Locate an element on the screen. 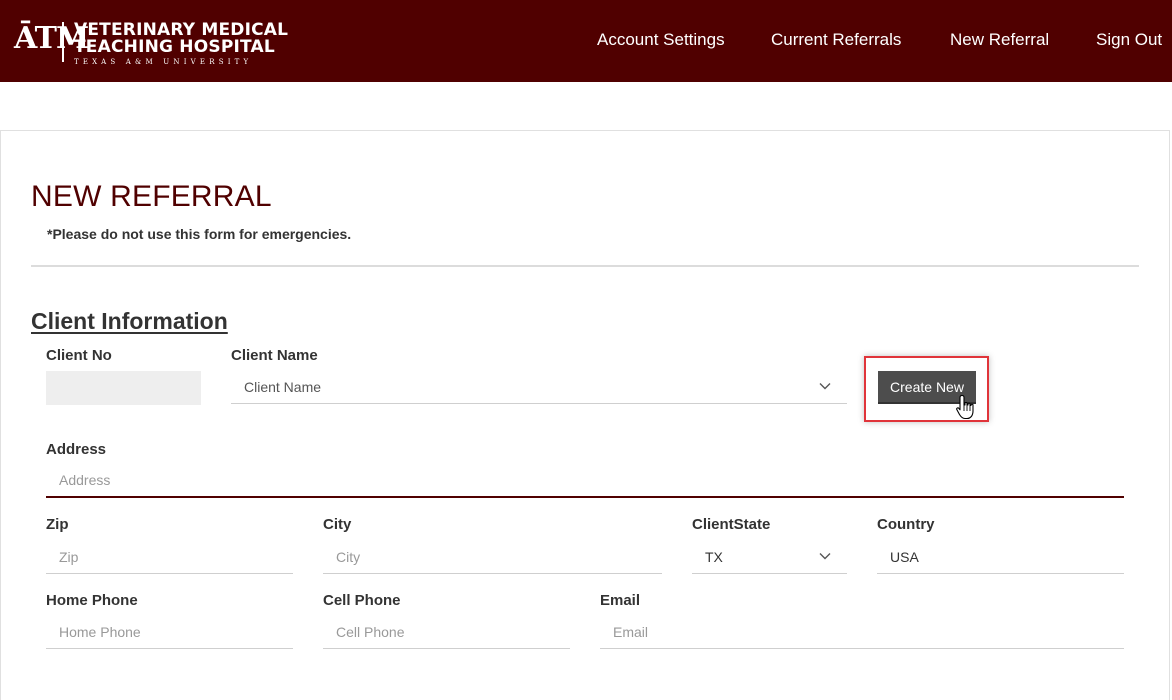 This screenshot has height=700, width=1172. country-label: Country is located at coordinates (906, 524).